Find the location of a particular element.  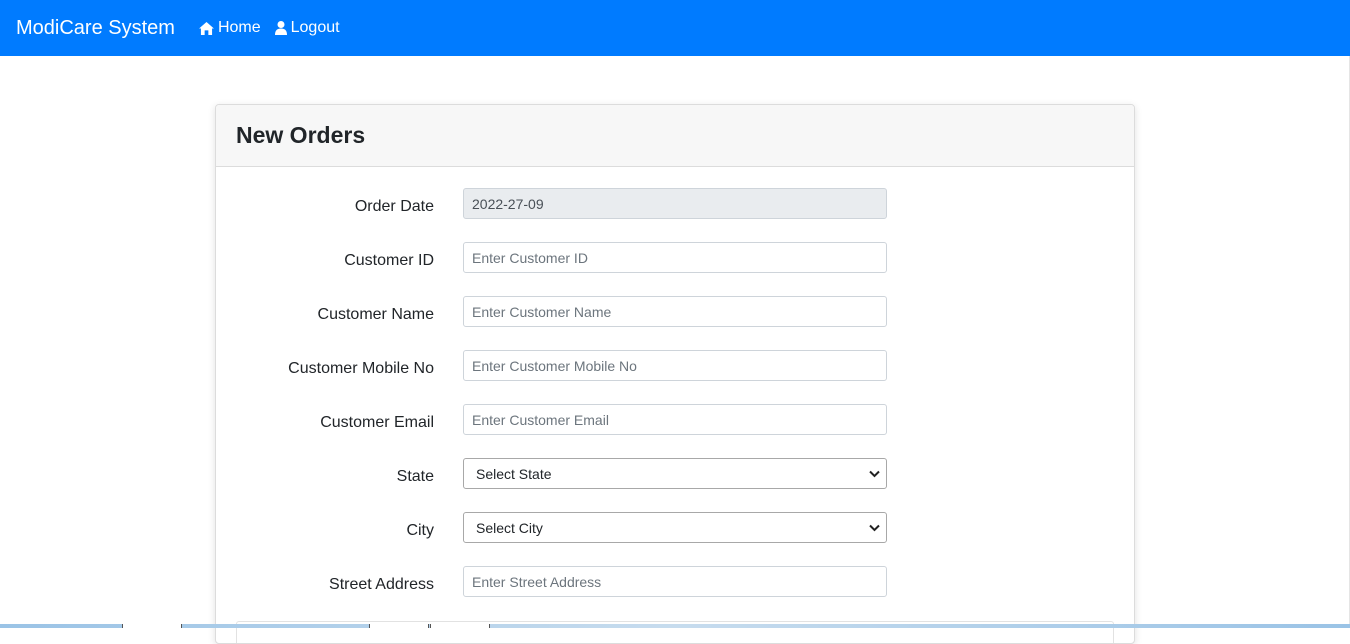

city-select: Select City is located at coordinates (675, 527).